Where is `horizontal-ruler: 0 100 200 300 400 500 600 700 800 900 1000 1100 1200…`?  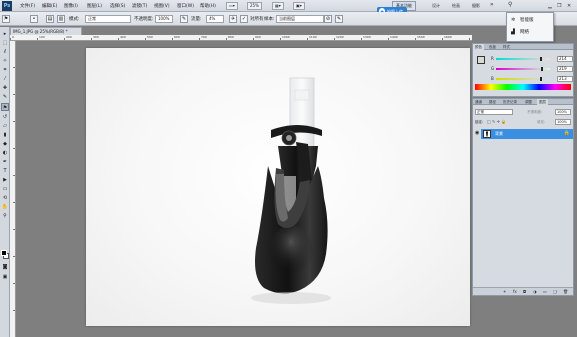
horizontal-ruler: 0 100 200 300 400 500 600 700 800 900 1000 1100 1200… is located at coordinates (241, 38).